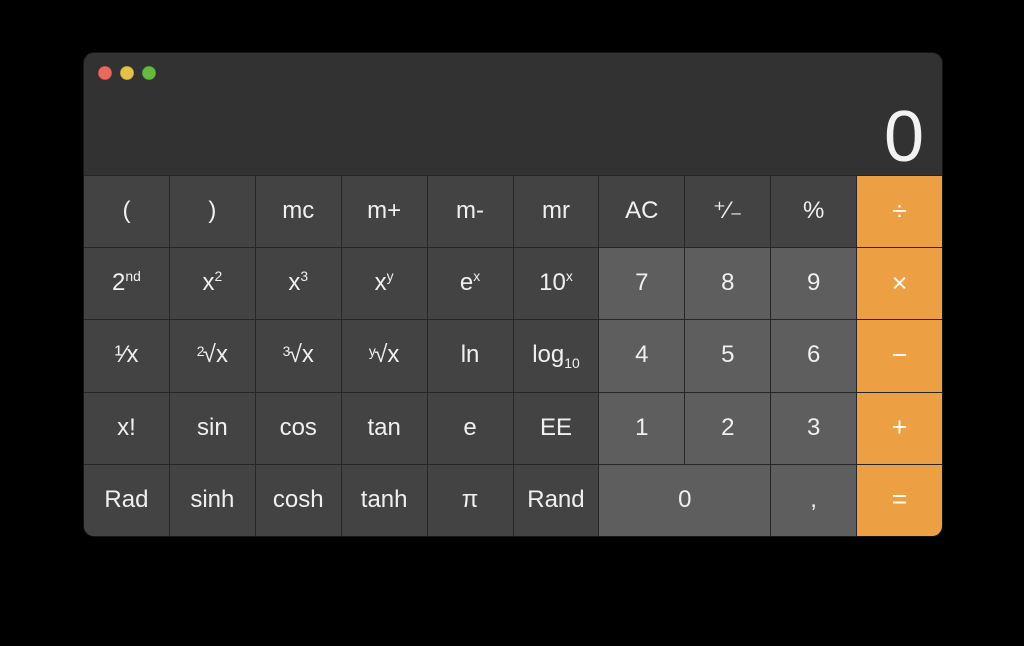 The image size is (1024, 646). I want to click on key-label: ⁺⁄₋, so click(728, 211).